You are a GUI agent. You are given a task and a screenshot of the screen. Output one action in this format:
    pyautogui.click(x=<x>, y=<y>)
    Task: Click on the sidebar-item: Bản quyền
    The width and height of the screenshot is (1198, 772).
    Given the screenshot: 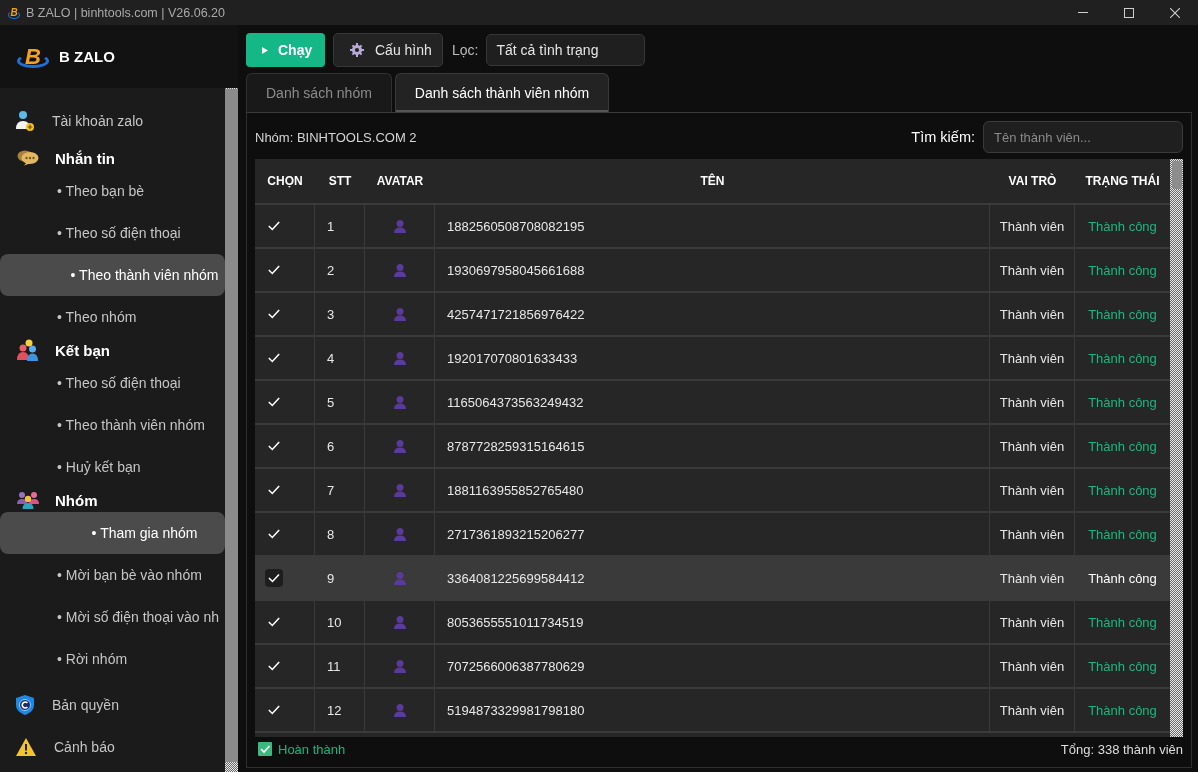 What is the action you would take?
    pyautogui.click(x=112, y=705)
    